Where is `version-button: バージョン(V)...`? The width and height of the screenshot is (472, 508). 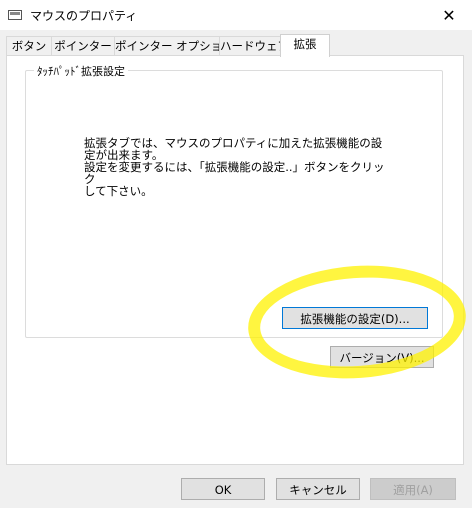 version-button: バージョン(V)... is located at coordinates (382, 357).